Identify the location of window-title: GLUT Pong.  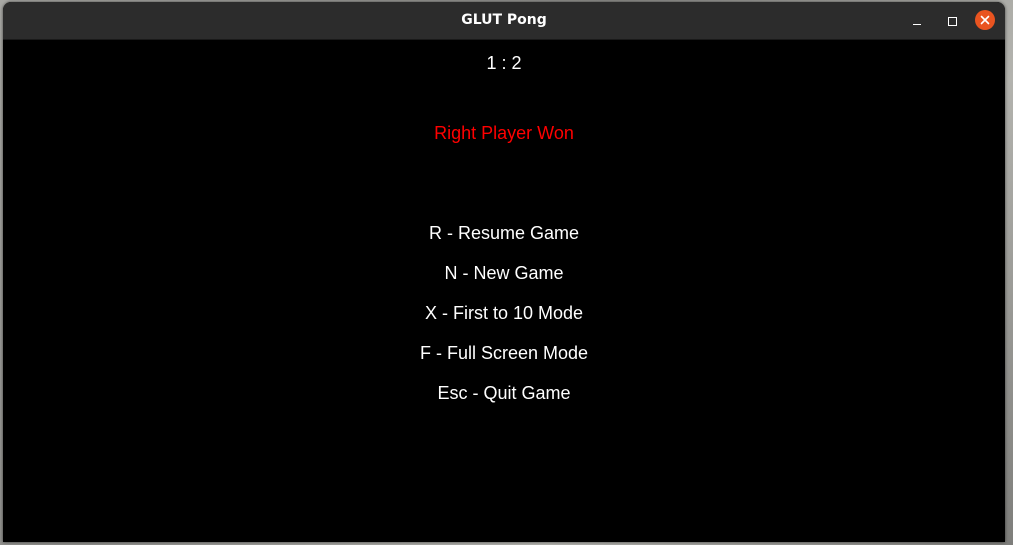
(504, 20).